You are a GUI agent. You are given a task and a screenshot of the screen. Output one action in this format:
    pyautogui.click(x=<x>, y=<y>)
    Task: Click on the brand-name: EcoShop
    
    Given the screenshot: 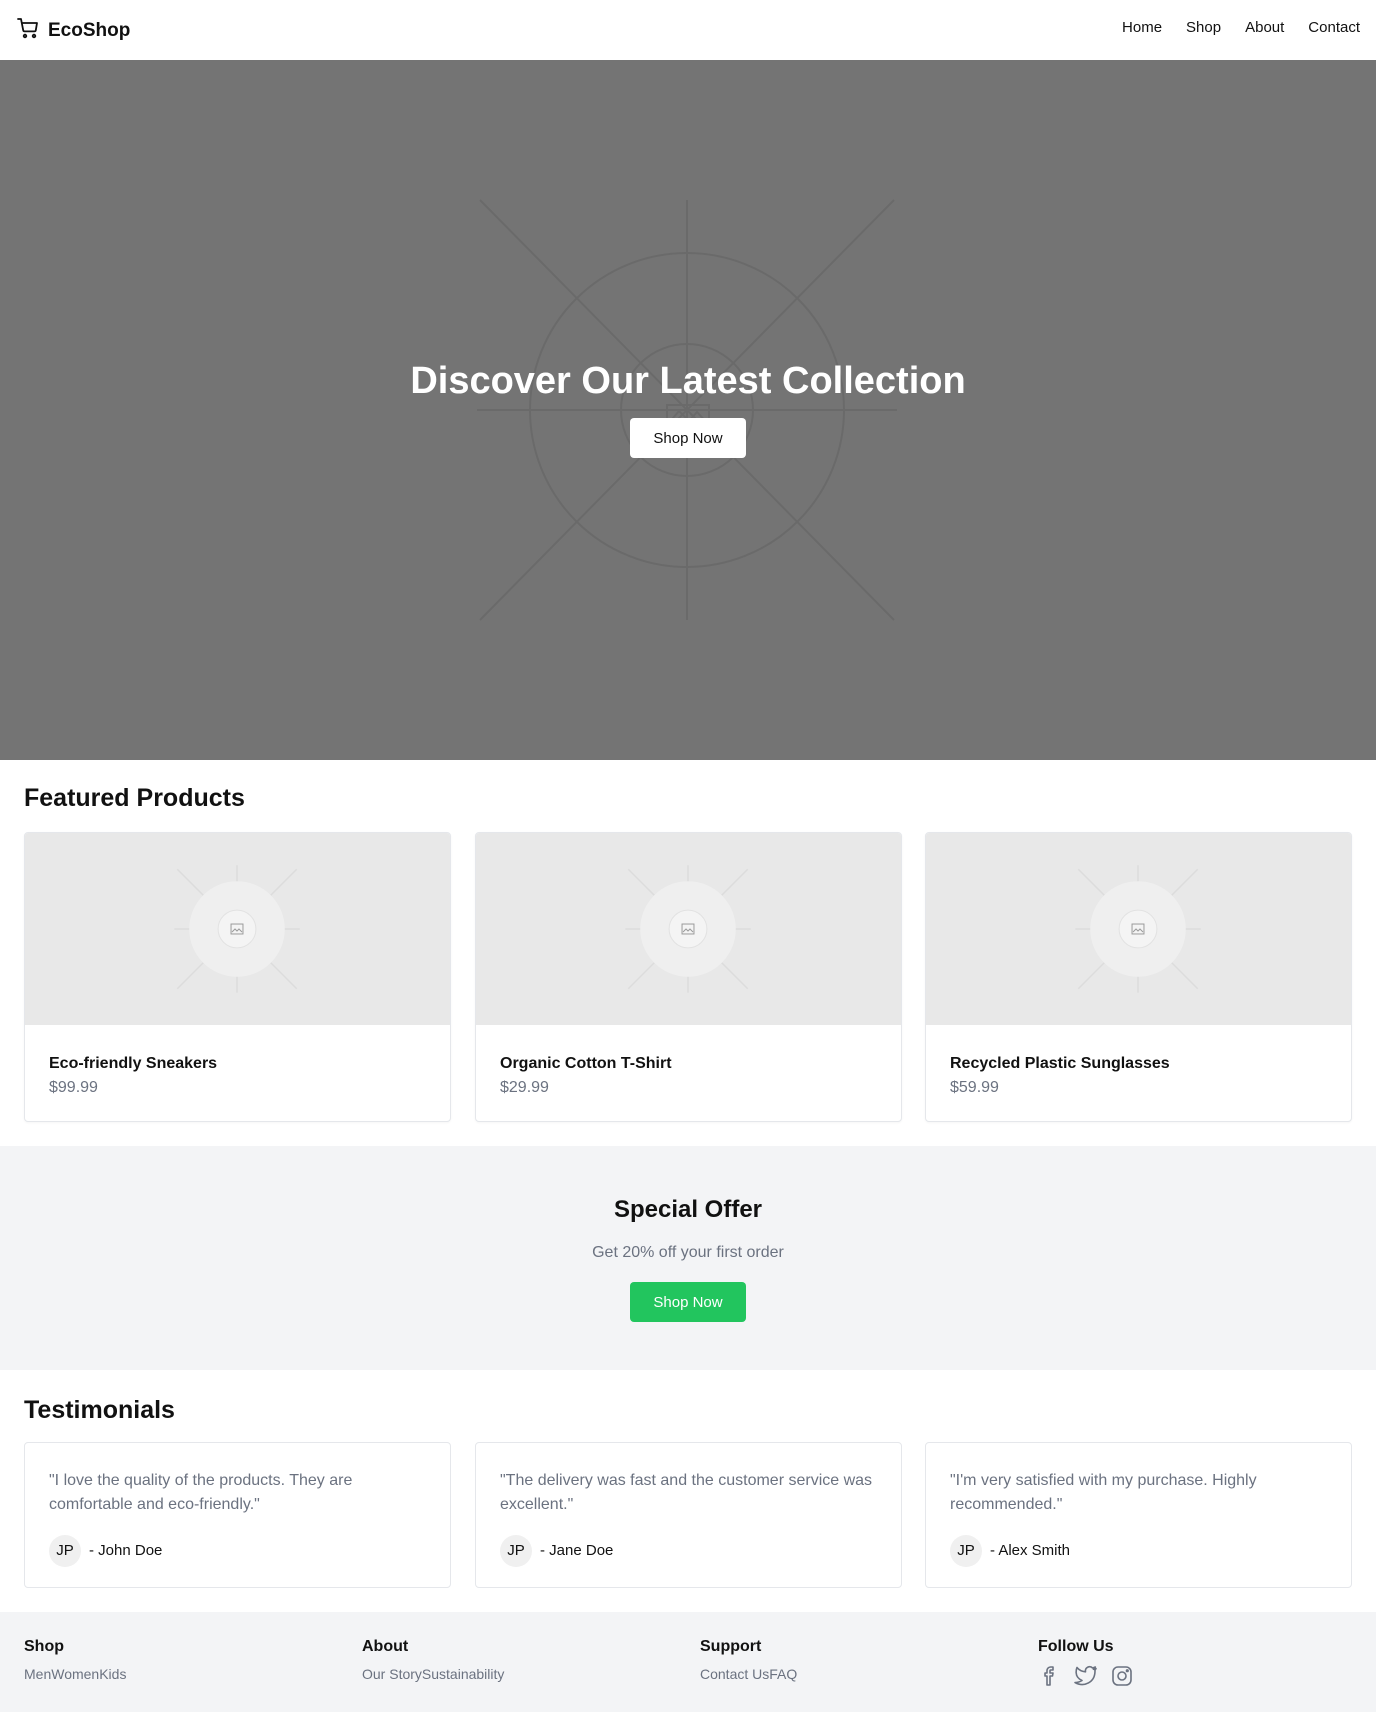 What is the action you would take?
    pyautogui.click(x=89, y=30)
    